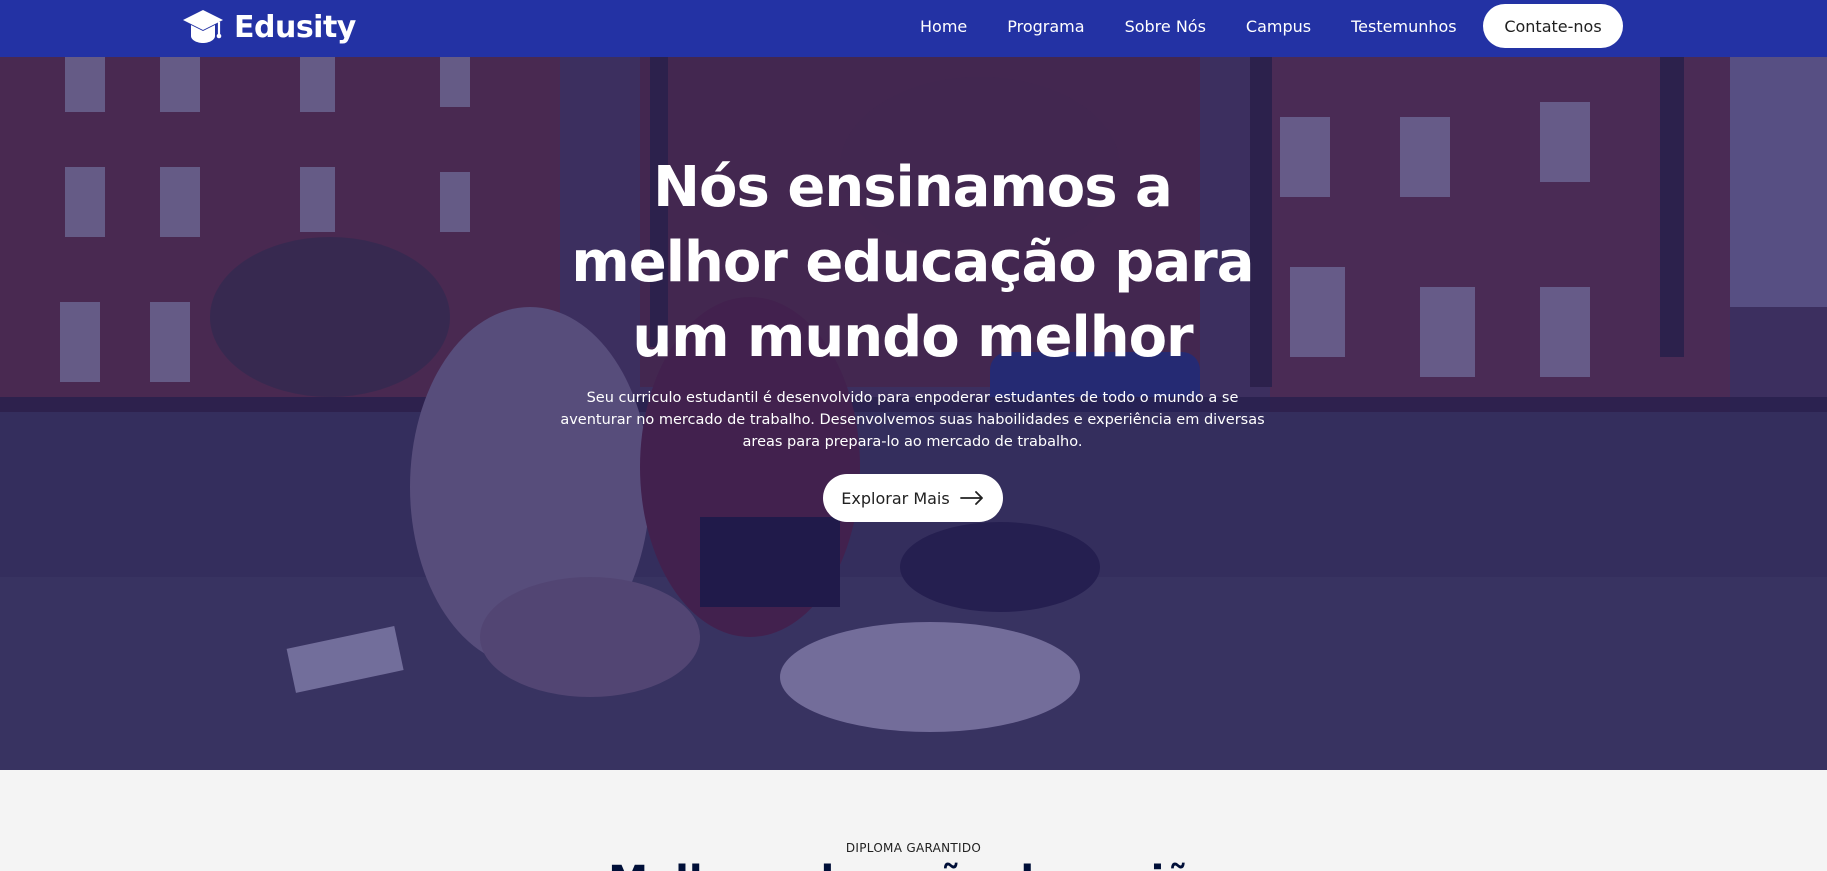 This screenshot has height=871, width=1827. Describe the element at coordinates (943, 26) in the screenshot. I see `nav-link-home: Home` at that location.